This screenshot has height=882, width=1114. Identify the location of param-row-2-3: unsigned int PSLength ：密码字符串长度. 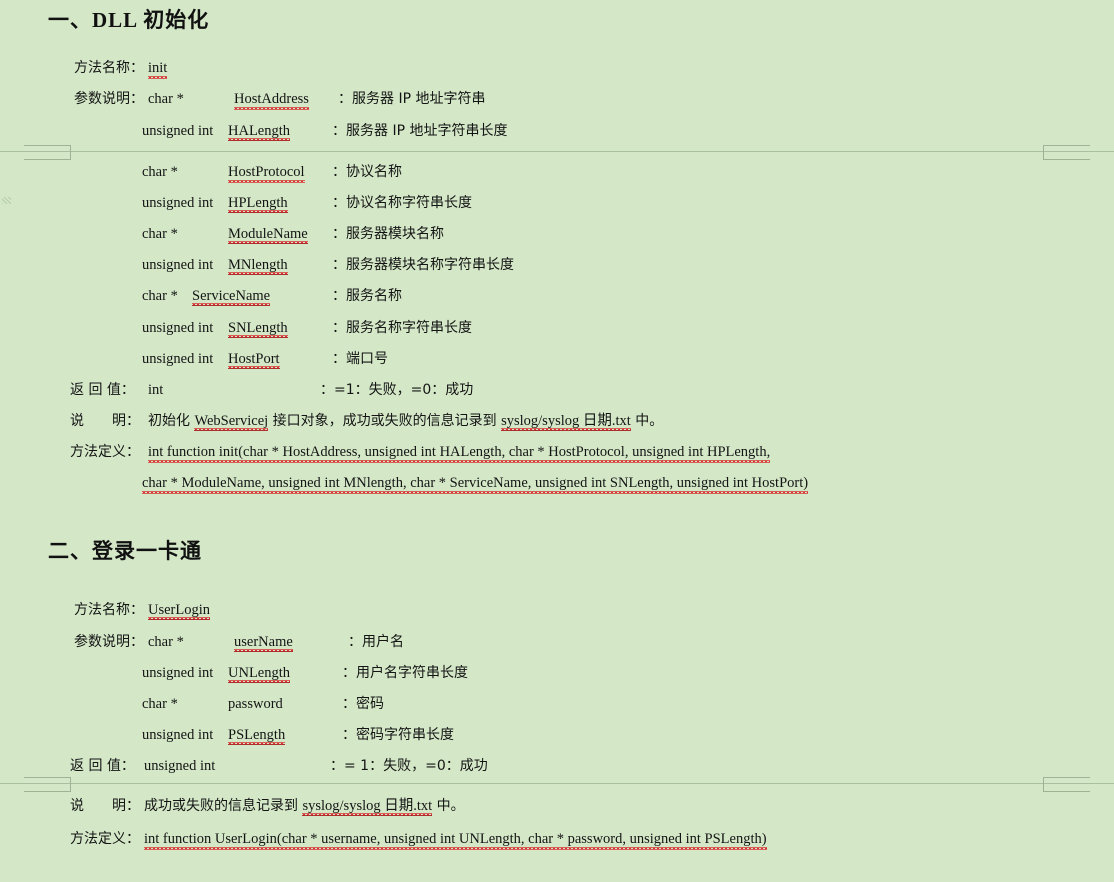
(298, 736).